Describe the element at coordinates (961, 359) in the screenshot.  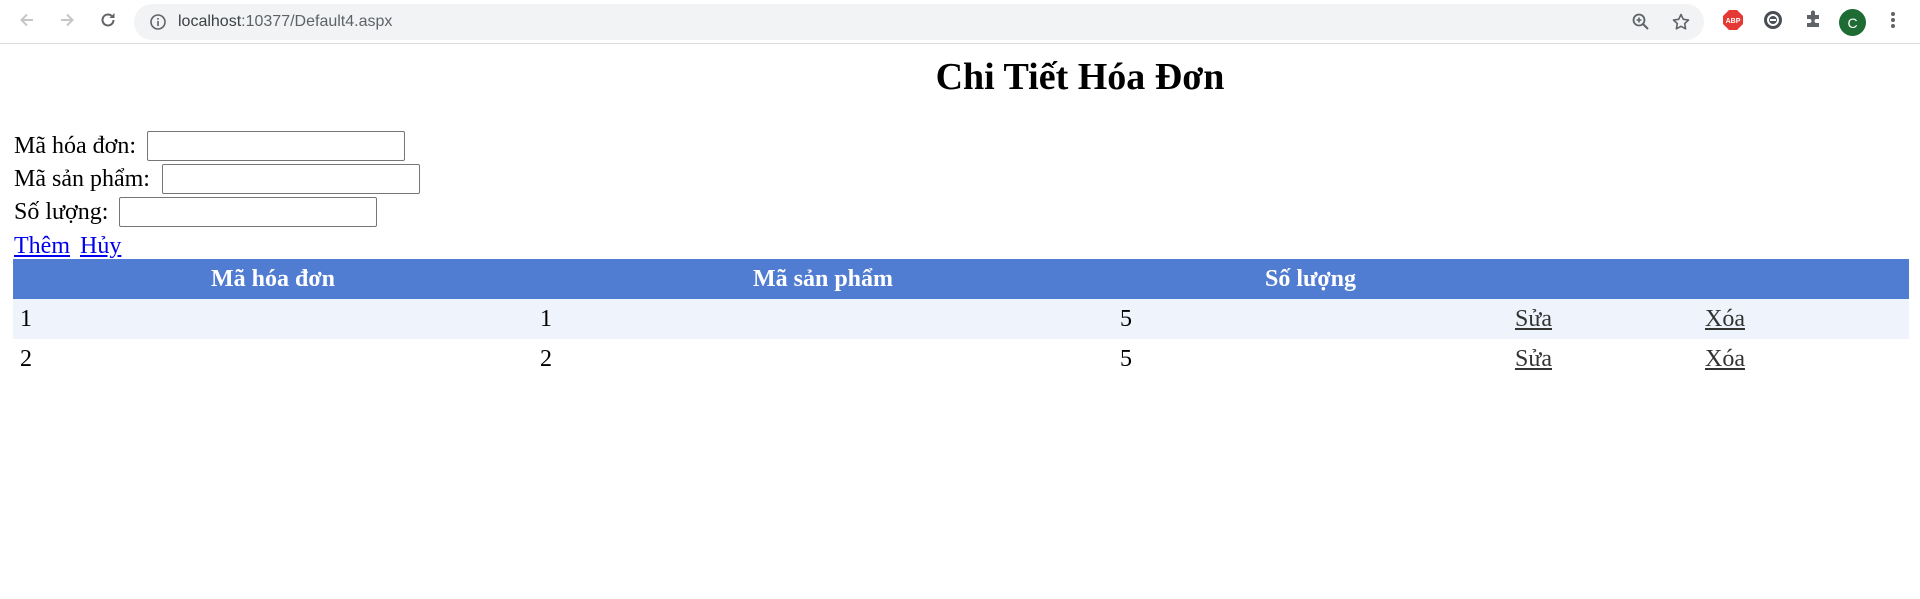
I see `table-row: 2 2 5 Sửa Xóa` at that location.